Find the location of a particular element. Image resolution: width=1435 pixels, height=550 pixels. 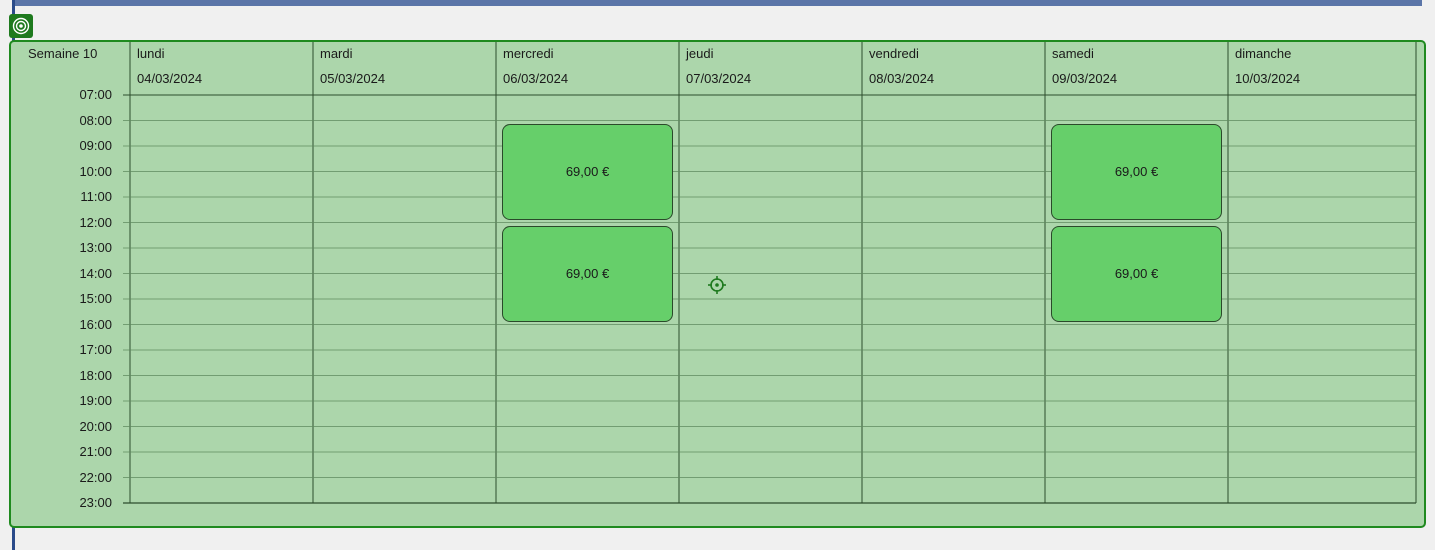

day-date: 06/03/2024 is located at coordinates (536, 78).